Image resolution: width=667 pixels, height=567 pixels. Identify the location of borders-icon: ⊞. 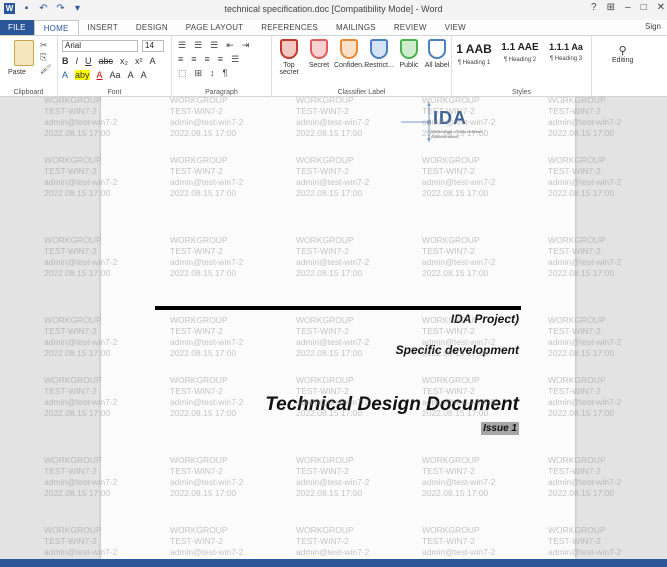
(199, 73).